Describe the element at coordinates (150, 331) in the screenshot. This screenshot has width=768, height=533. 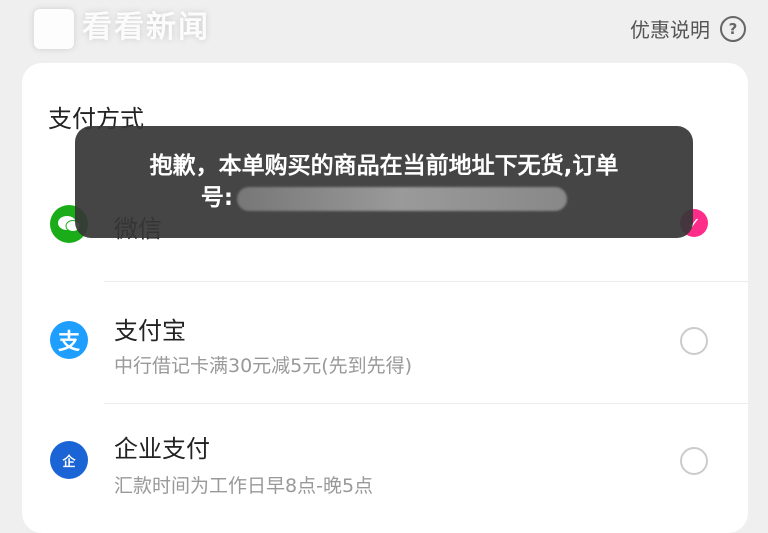
I see `payment-name: 支付宝` at that location.